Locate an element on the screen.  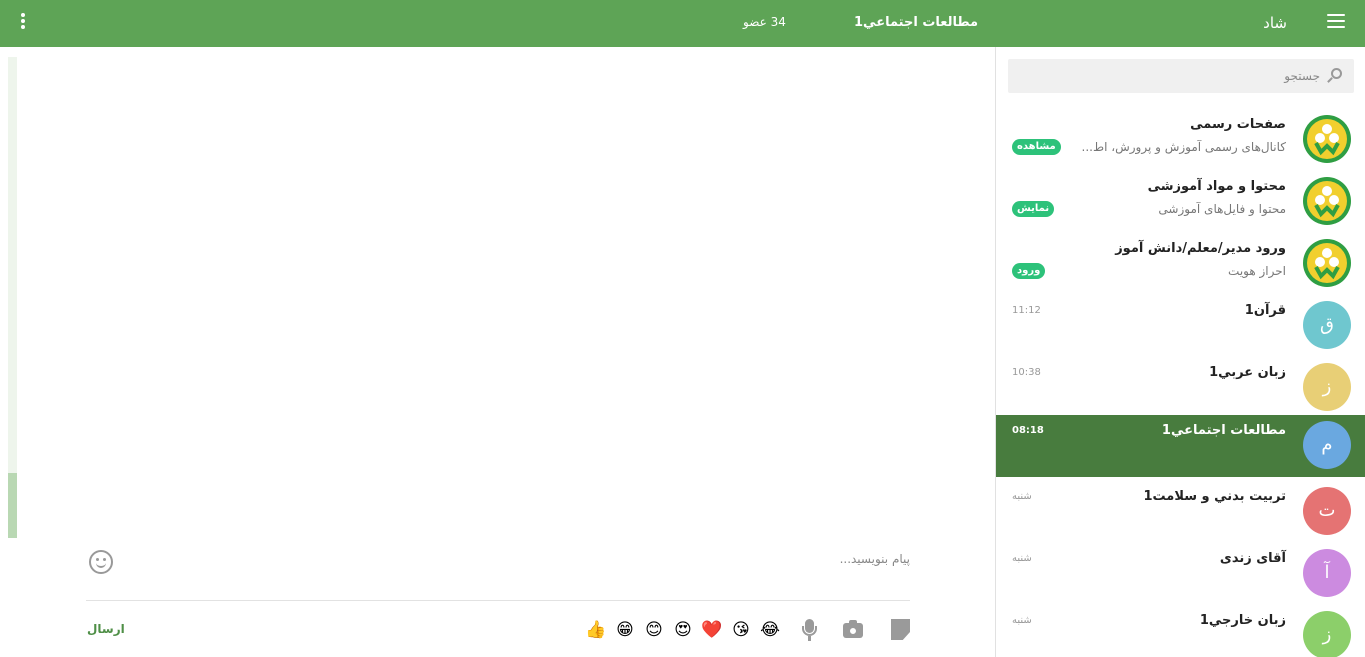
chat-item-subtitle: احراز هویت is located at coordinates (1257, 271).